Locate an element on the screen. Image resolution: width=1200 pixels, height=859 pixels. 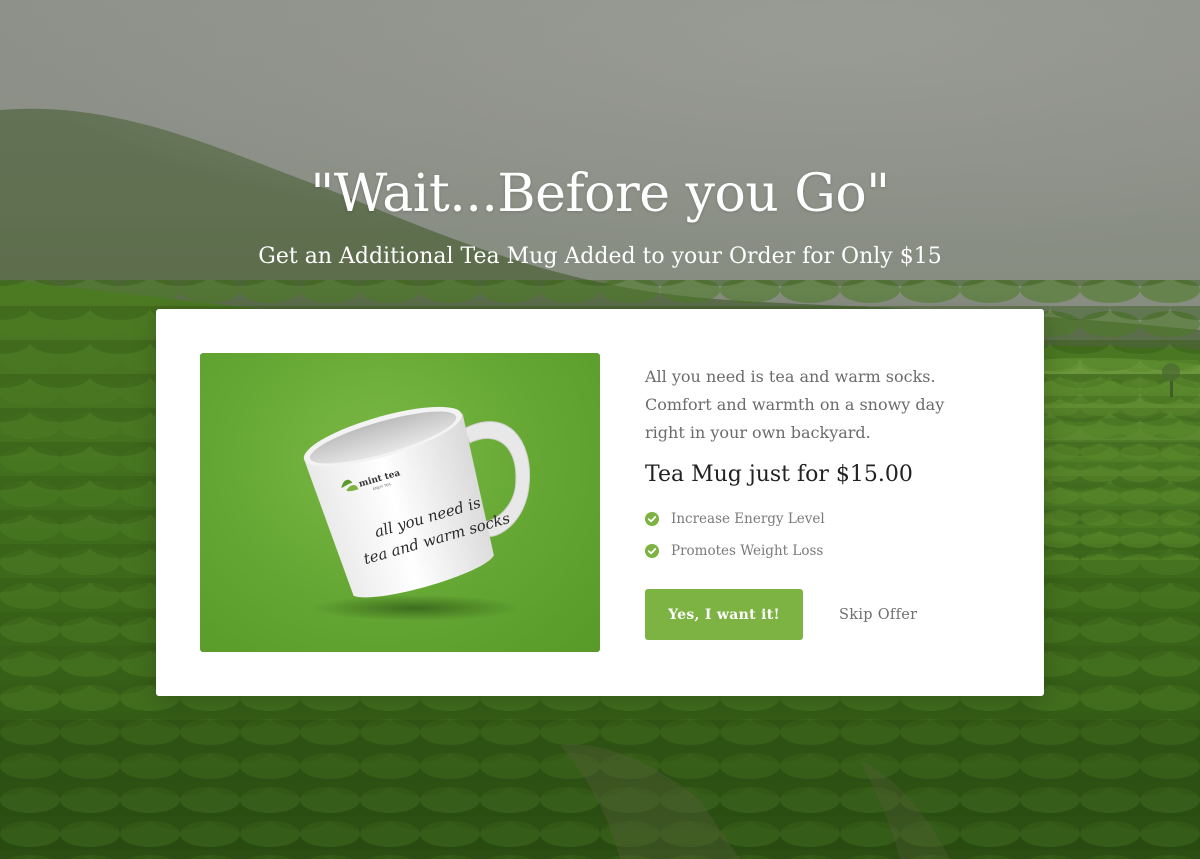
offer-actions: Yes, I want it! Skip Offer is located at coordinates (825, 614).